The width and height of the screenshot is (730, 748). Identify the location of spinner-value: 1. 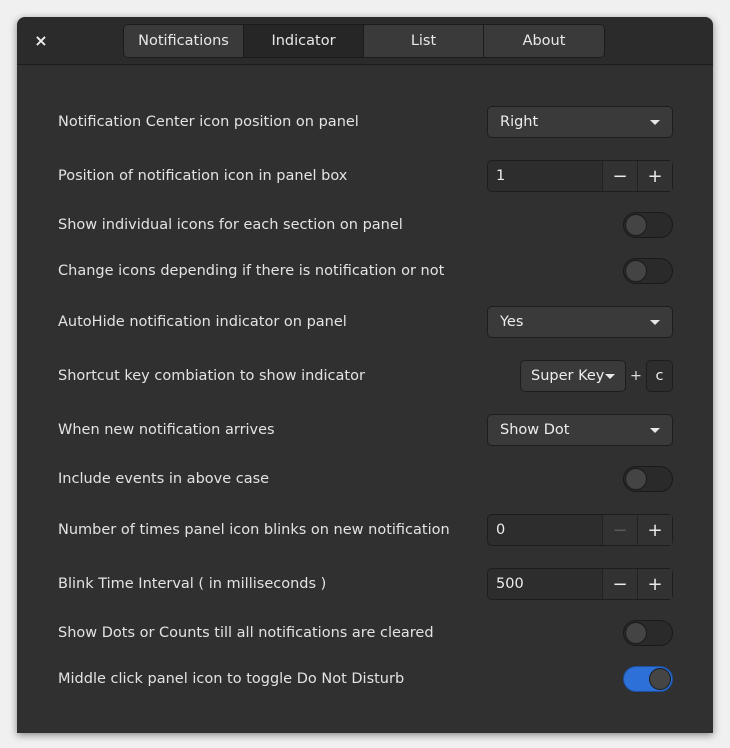
(545, 176).